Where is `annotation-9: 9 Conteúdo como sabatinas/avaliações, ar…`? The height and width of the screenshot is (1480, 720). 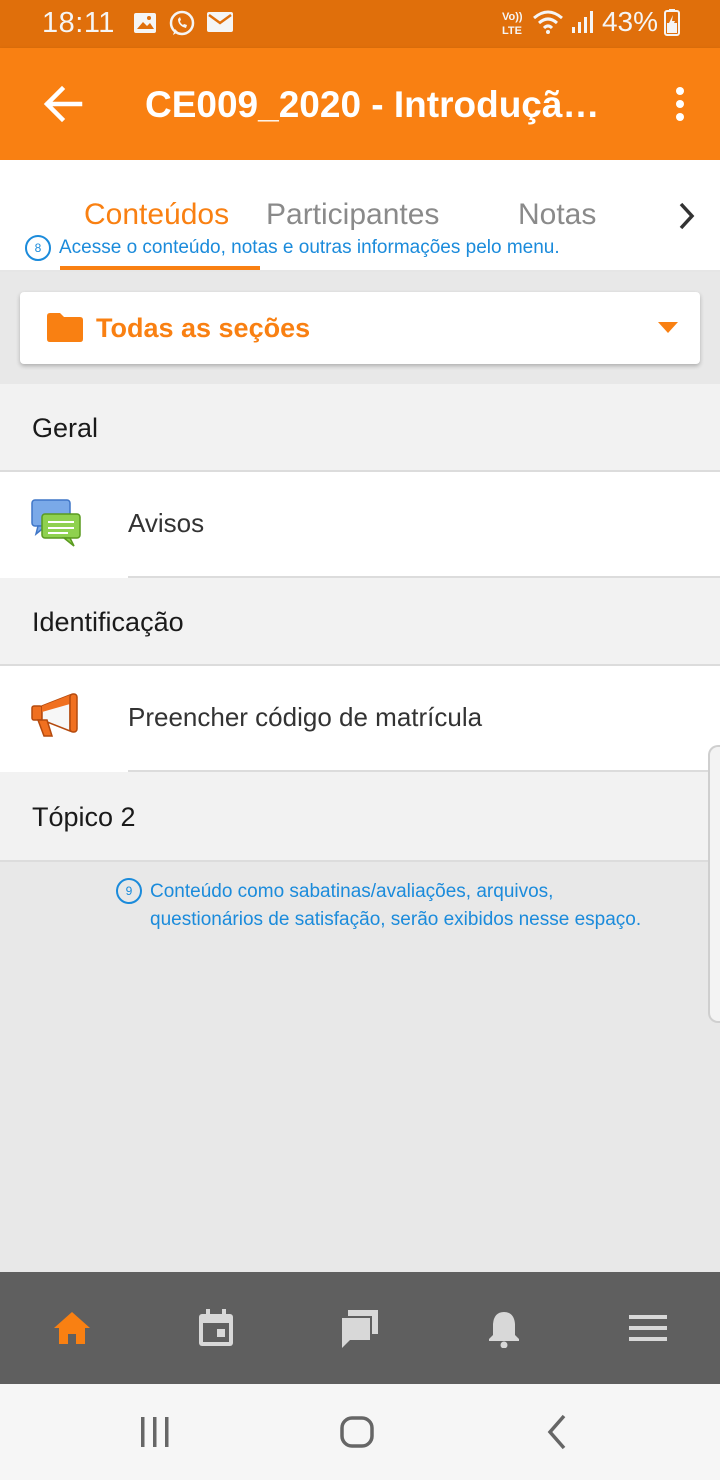 annotation-9: 9 Conteúdo como sabatinas/avaliações, ar… is located at coordinates (378, 906).